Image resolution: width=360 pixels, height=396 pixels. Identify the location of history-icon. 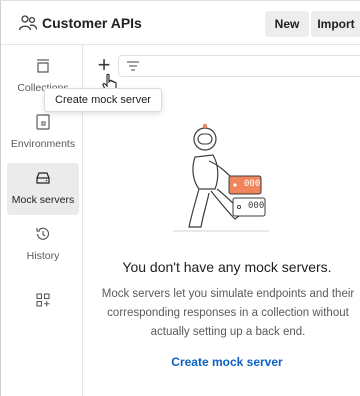
(43, 233).